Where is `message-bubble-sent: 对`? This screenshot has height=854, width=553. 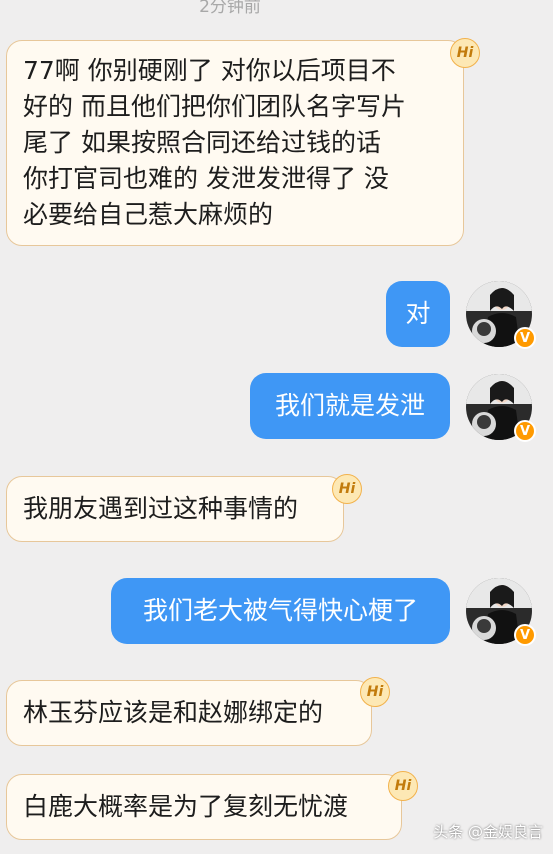
message-bubble-sent: 对 is located at coordinates (418, 314).